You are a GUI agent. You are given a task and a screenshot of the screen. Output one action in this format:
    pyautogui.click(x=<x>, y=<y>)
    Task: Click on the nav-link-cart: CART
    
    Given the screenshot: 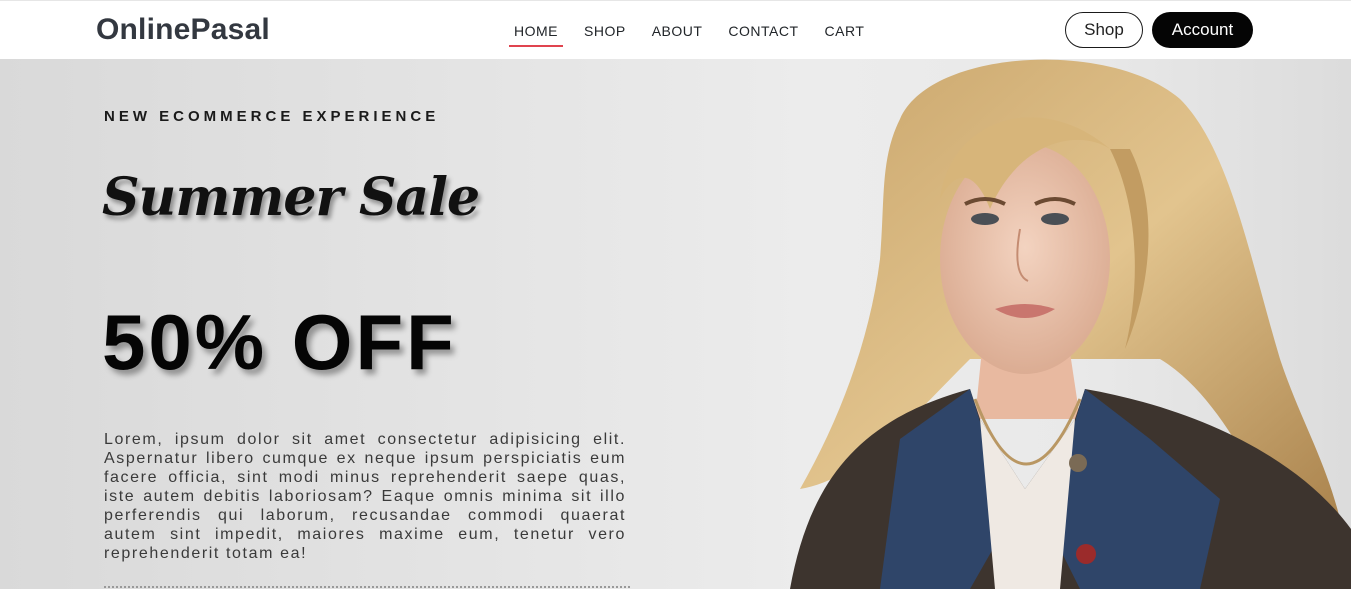 What is the action you would take?
    pyautogui.click(x=845, y=35)
    